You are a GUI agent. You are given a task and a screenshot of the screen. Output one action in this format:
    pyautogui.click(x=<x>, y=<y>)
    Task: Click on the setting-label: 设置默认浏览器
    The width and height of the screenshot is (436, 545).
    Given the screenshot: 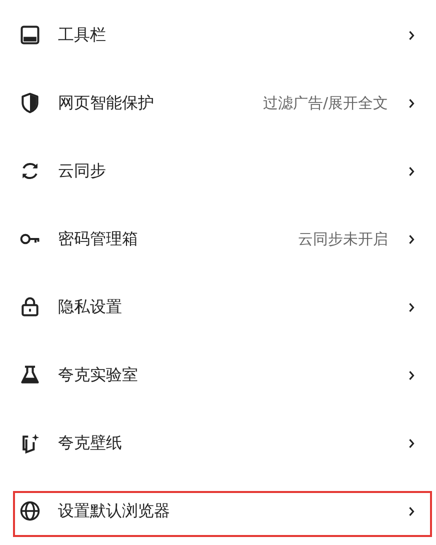 What is the action you would take?
    pyautogui.click(x=114, y=511)
    